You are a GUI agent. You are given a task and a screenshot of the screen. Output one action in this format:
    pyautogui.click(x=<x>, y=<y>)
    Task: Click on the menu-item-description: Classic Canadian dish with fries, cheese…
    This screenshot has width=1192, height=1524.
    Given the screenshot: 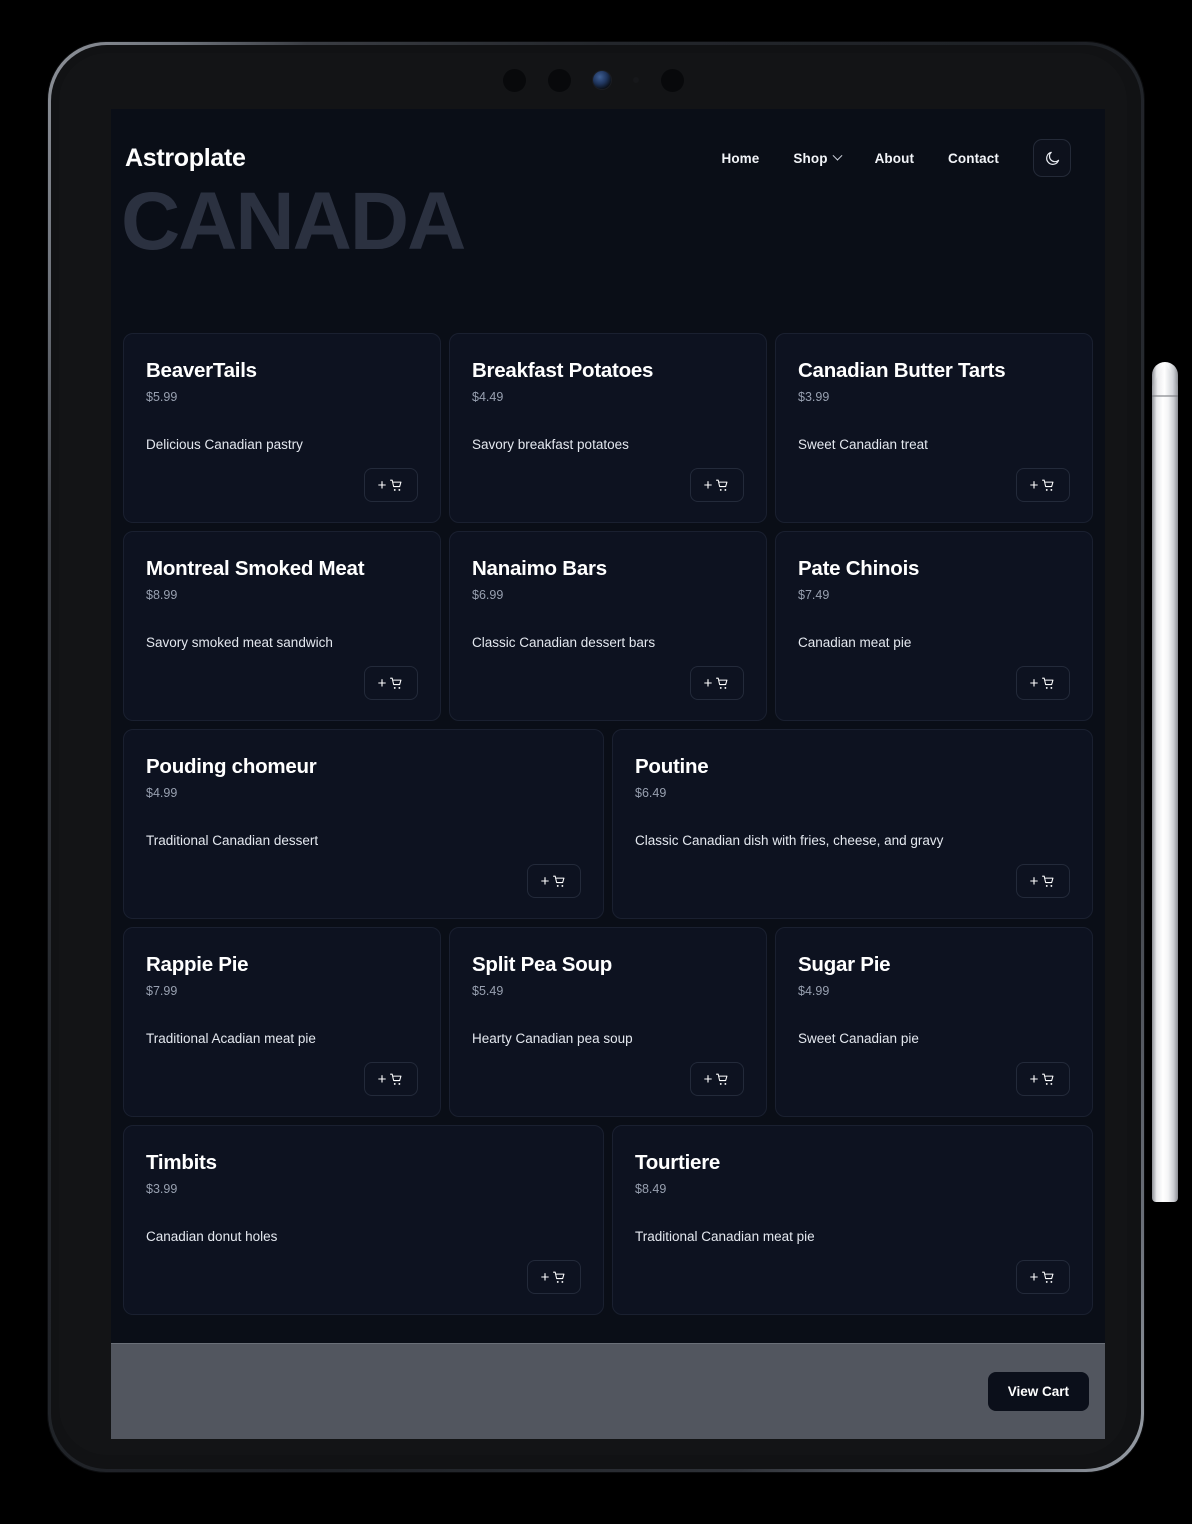 What is the action you would take?
    pyautogui.click(x=789, y=840)
    